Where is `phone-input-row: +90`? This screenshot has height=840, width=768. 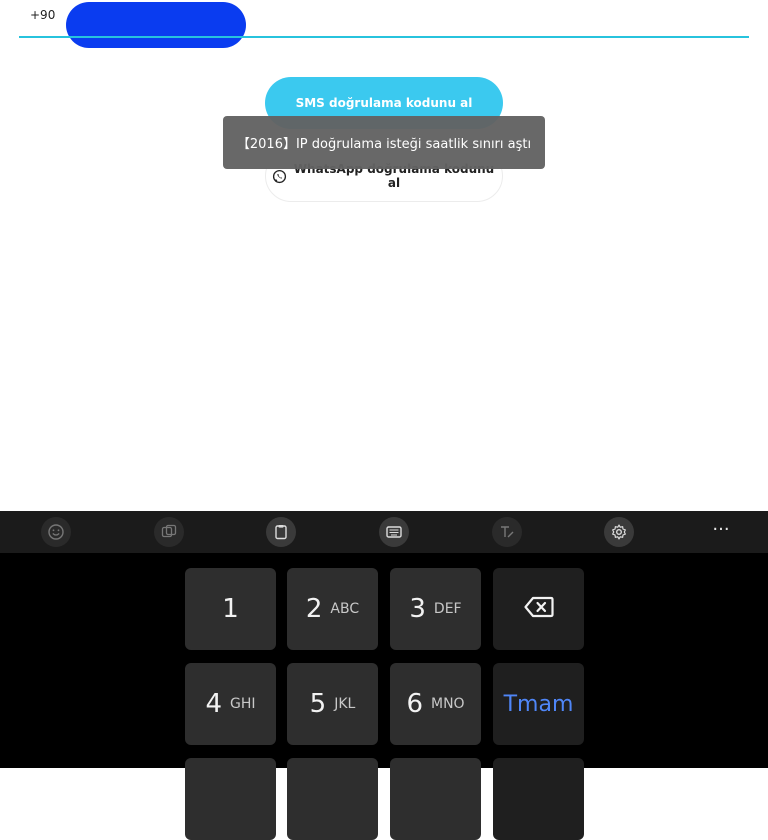 phone-input-row: +90 is located at coordinates (384, 24).